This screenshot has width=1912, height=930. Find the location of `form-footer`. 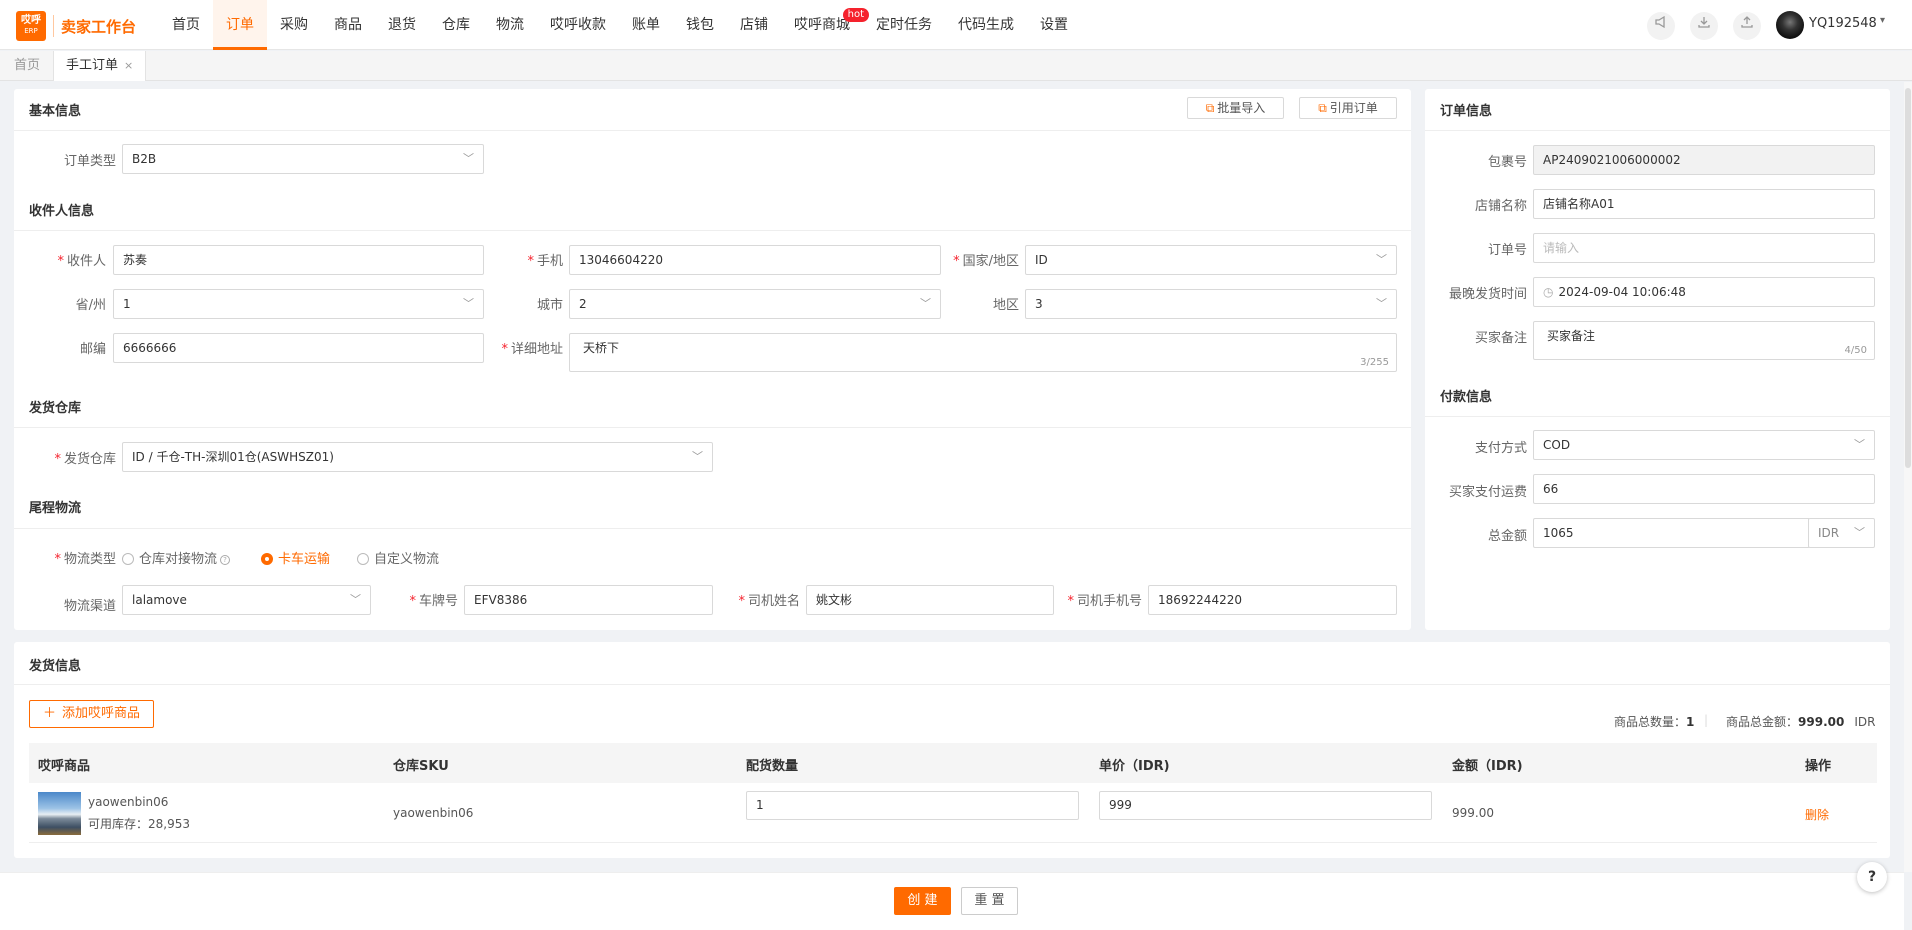

form-footer is located at coordinates (952, 901).